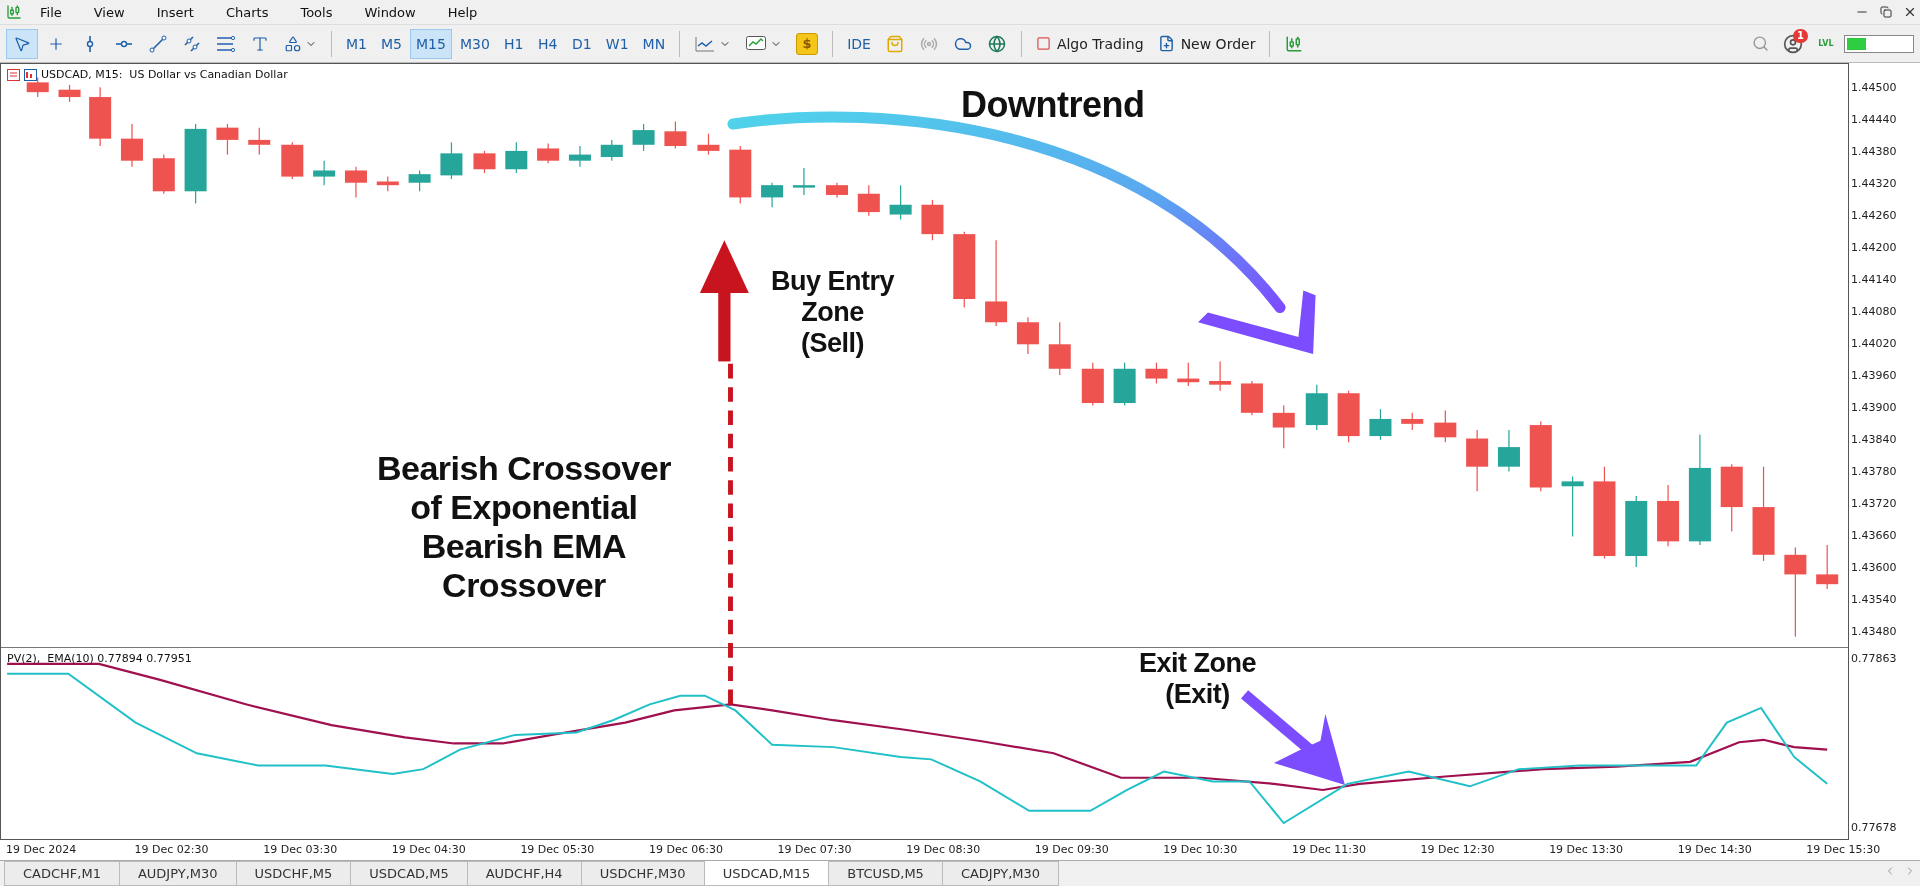  I want to click on menu-item: Tools, so click(316, 12).